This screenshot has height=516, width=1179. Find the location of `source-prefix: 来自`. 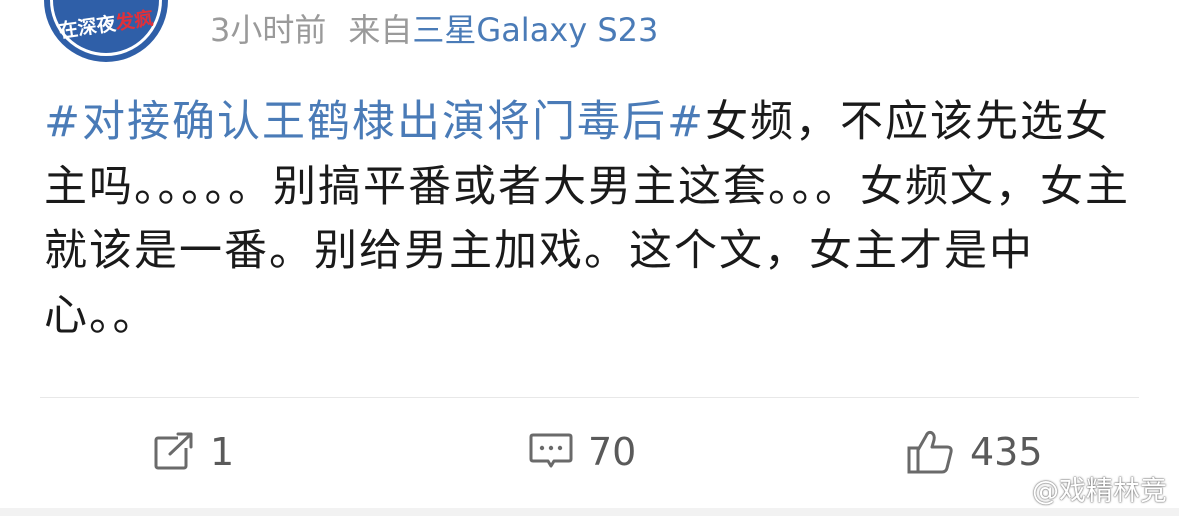

source-prefix: 来自 is located at coordinates (380, 30).